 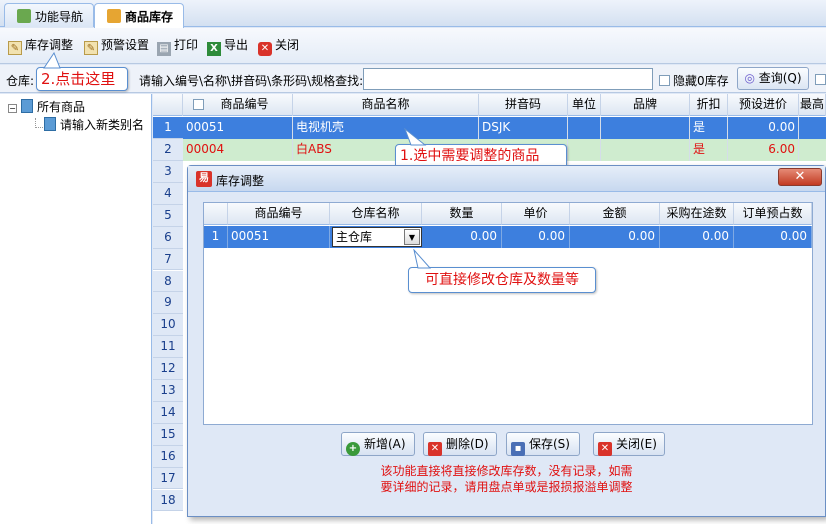 What do you see at coordinates (460, 444) in the screenshot?
I see `delete-button: ✕ 删除(D)` at bounding box center [460, 444].